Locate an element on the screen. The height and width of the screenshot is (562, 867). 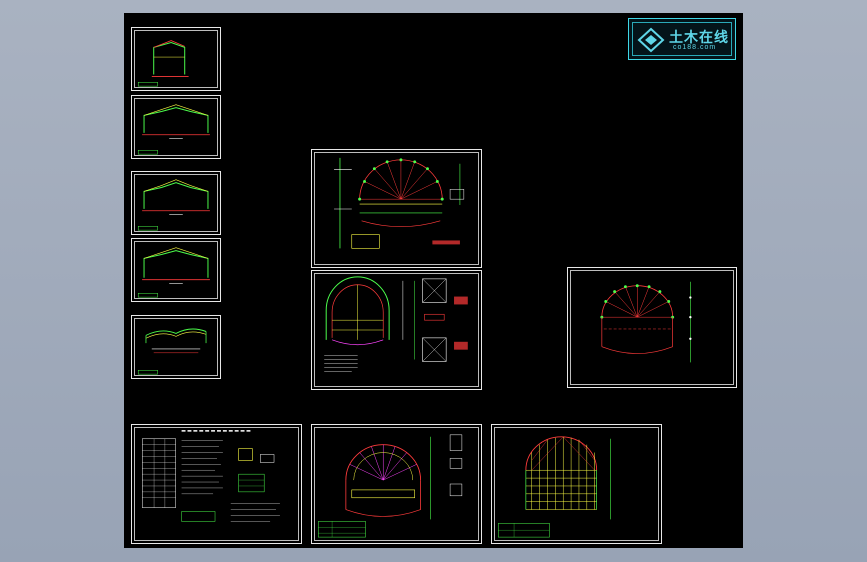
arch-details-drawing is located at coordinates (399, 203).